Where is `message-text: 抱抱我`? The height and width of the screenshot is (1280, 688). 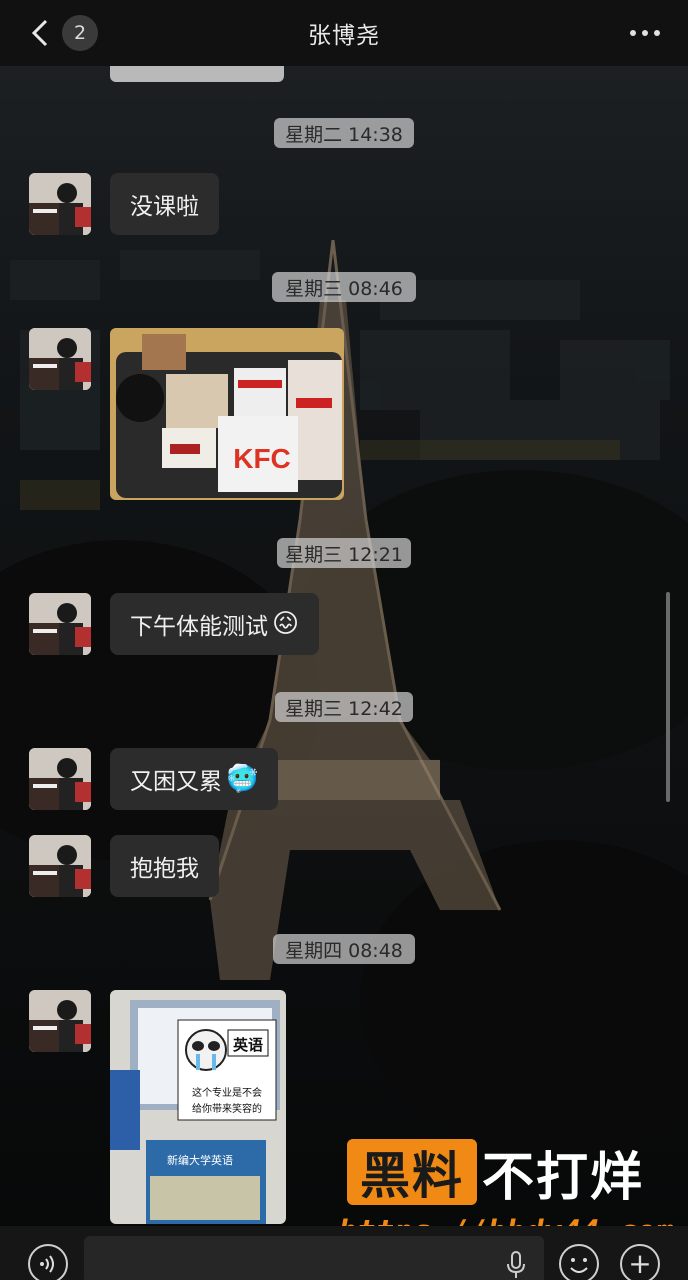
message-text: 抱抱我 is located at coordinates (164, 869).